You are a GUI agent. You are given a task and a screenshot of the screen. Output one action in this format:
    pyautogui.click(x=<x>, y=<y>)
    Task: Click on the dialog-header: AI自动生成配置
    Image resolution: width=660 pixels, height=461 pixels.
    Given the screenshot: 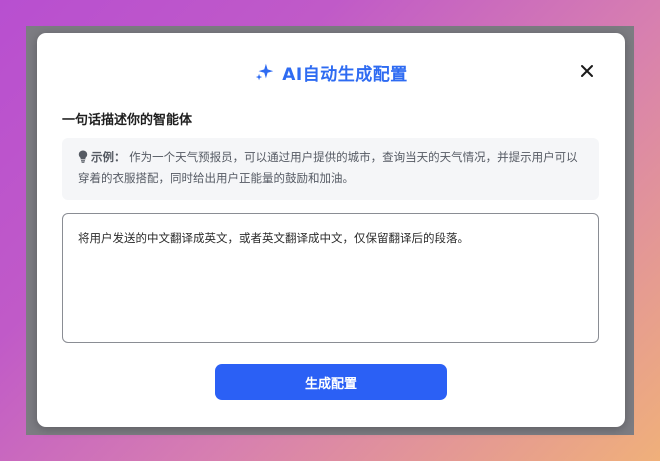 What is the action you would take?
    pyautogui.click(x=331, y=72)
    